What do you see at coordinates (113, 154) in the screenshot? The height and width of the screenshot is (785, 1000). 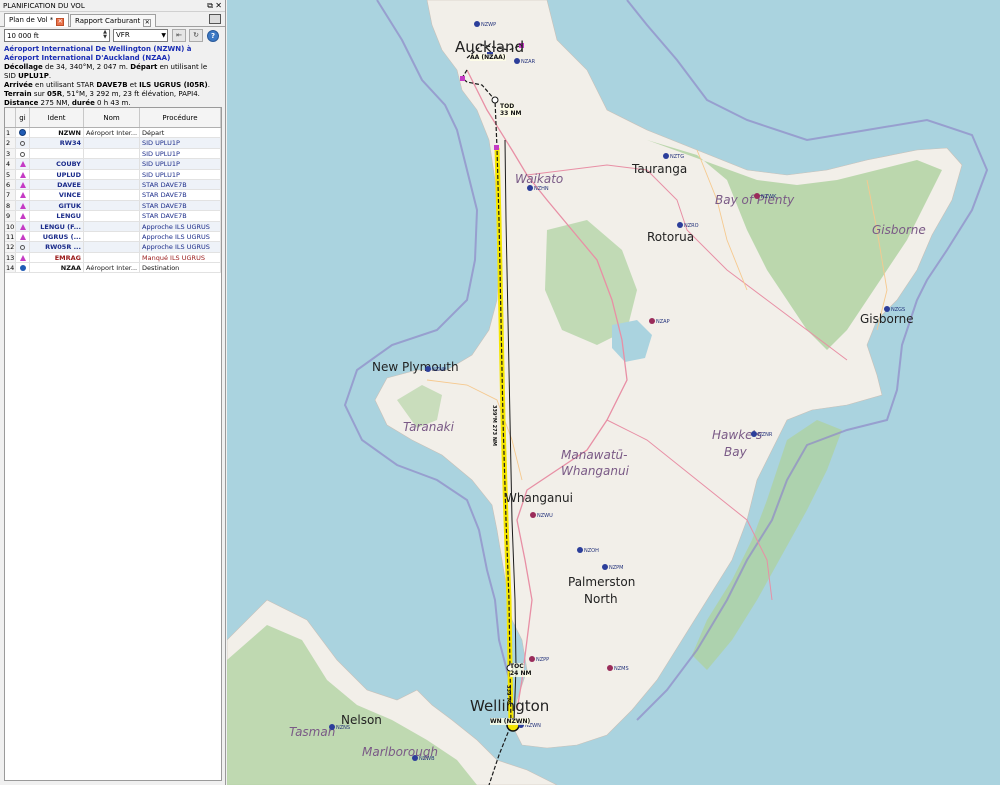 I see `table-row: 3 SID UPLU1P` at bounding box center [113, 154].